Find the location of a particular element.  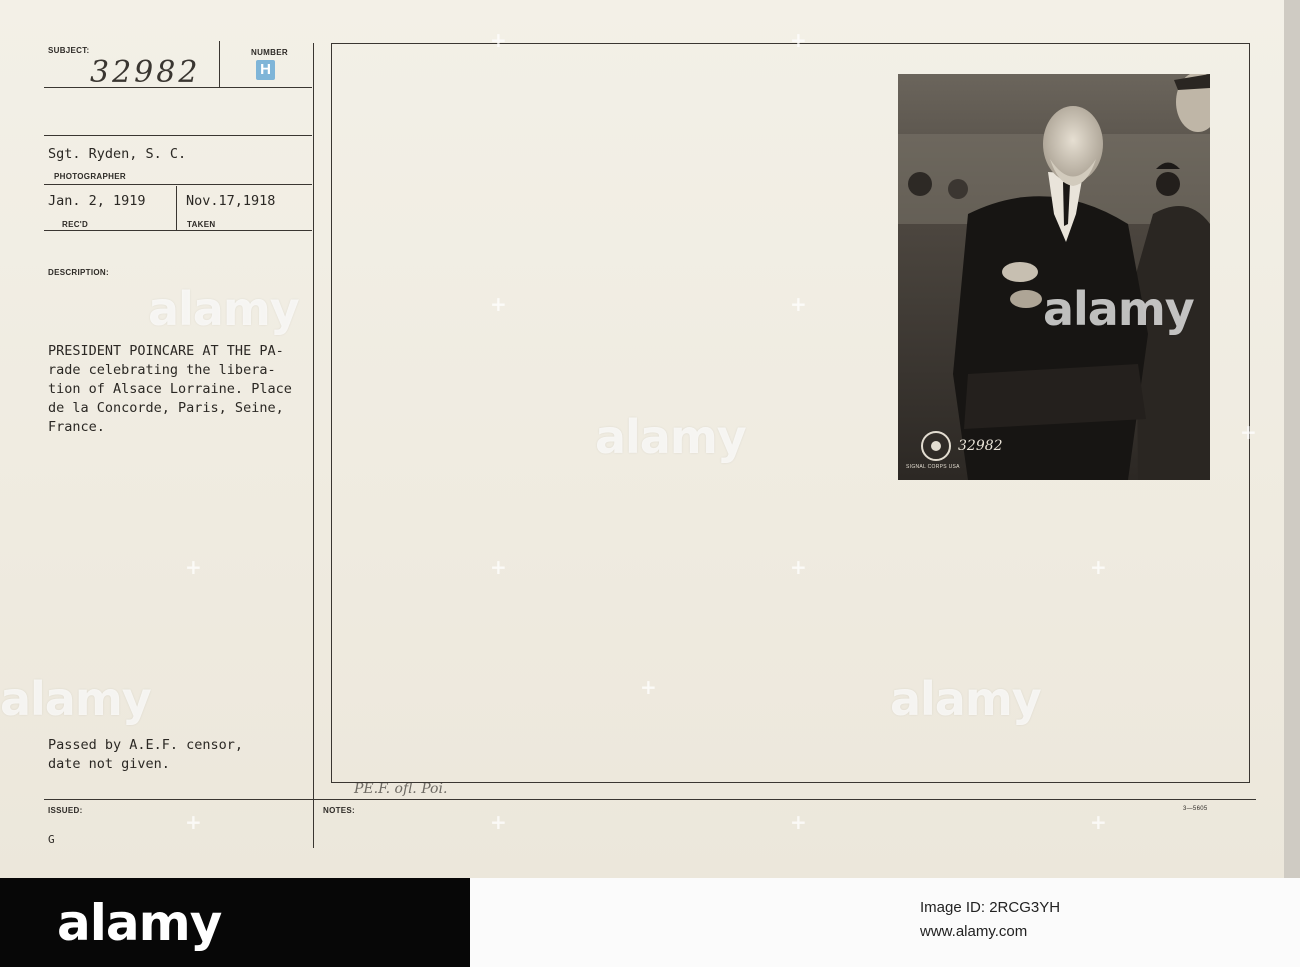

number-stamp: H is located at coordinates (265, 70).